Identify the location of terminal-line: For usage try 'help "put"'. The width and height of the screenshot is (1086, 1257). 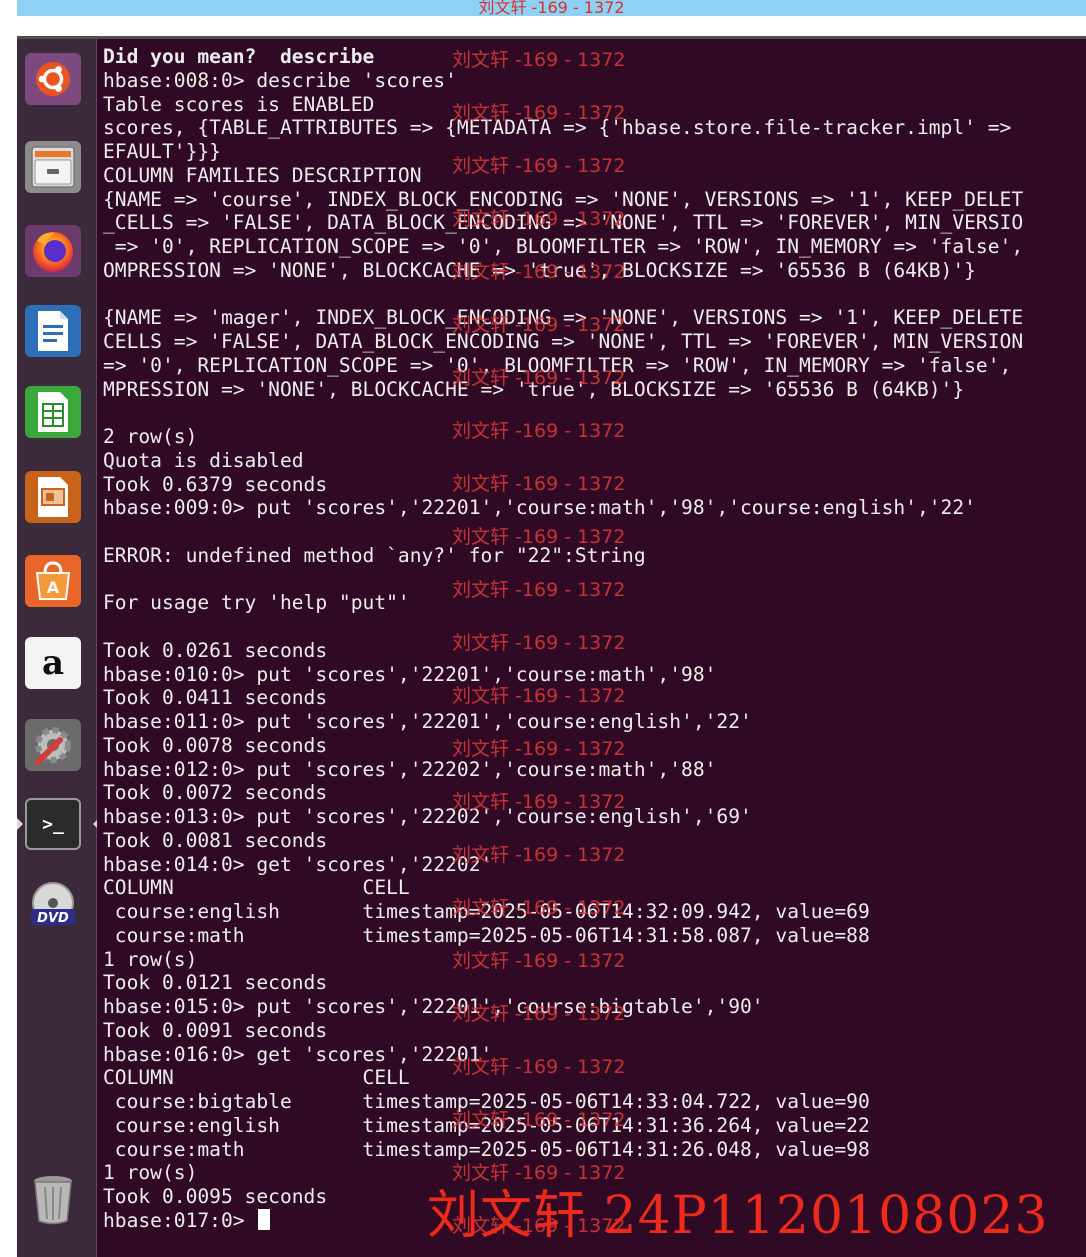
(256, 603).